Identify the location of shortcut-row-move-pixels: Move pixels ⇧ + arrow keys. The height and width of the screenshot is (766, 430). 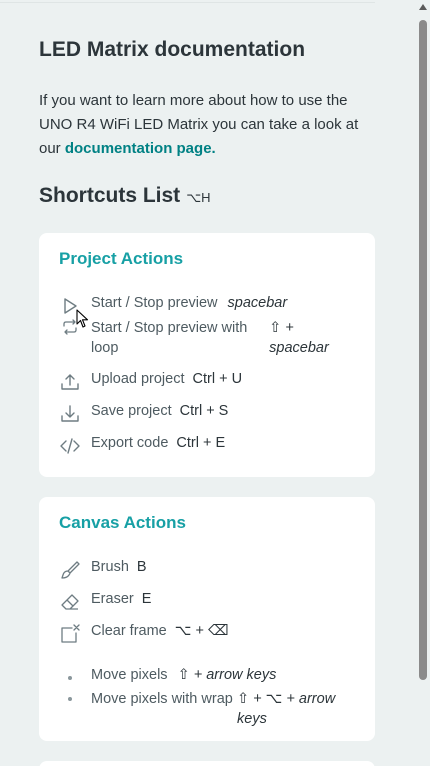
(207, 678).